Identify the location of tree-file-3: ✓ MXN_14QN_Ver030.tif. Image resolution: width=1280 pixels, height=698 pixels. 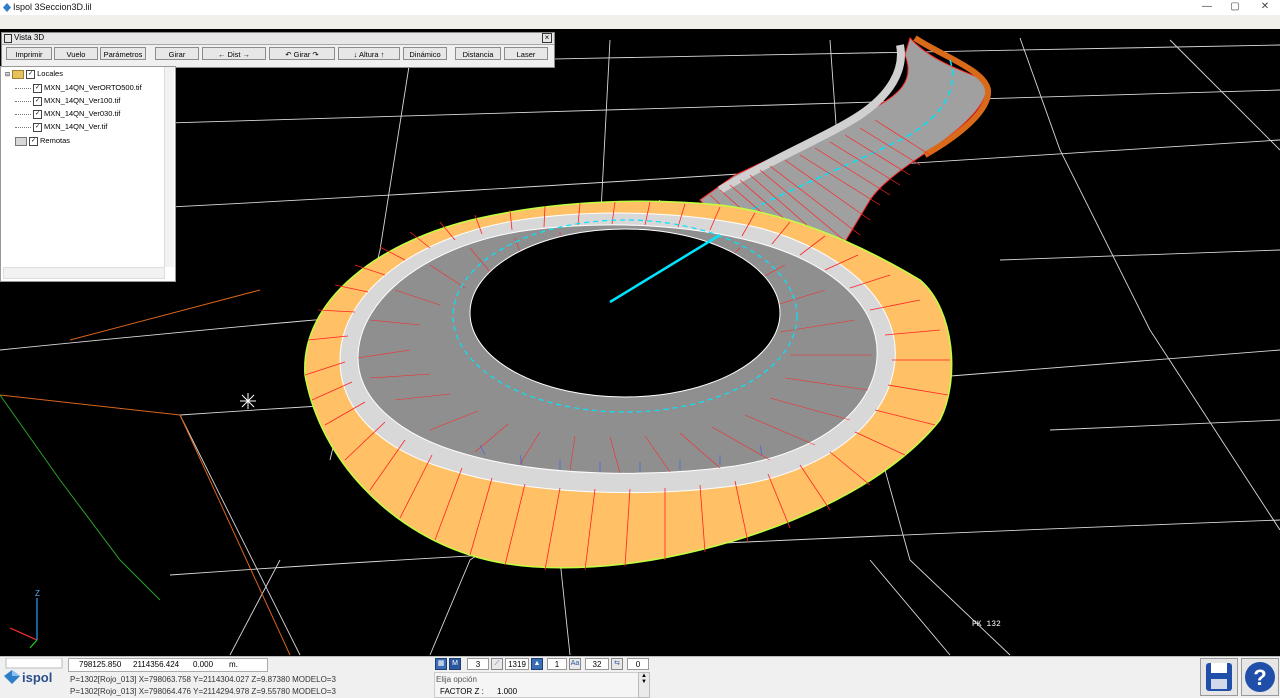
(67, 114).